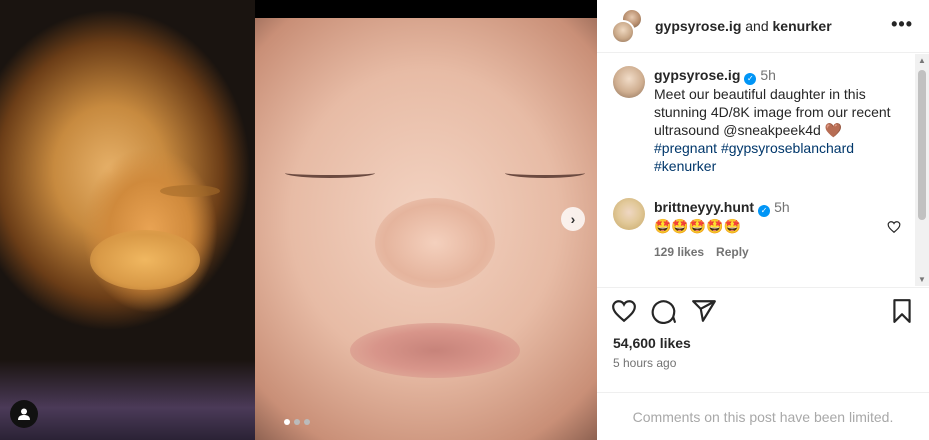  Describe the element at coordinates (802, 26) in the screenshot. I see `author-link: kenurker` at that location.